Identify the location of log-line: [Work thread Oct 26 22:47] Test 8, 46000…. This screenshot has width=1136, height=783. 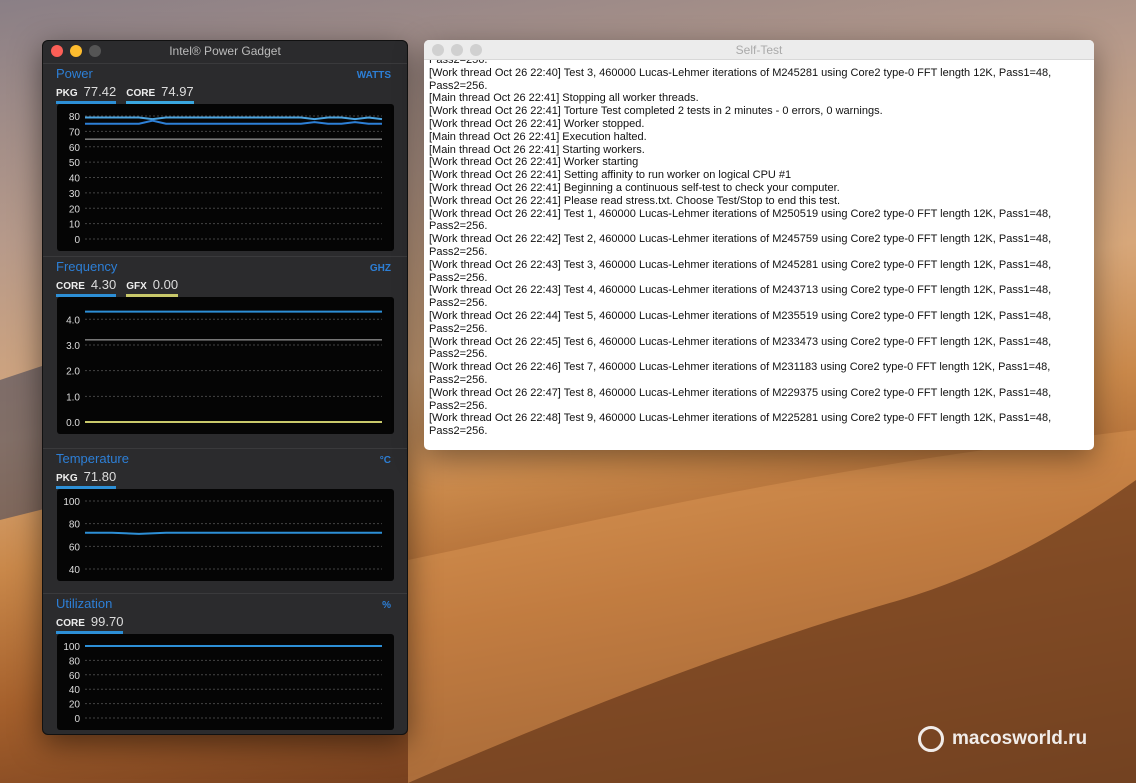
(740, 392).